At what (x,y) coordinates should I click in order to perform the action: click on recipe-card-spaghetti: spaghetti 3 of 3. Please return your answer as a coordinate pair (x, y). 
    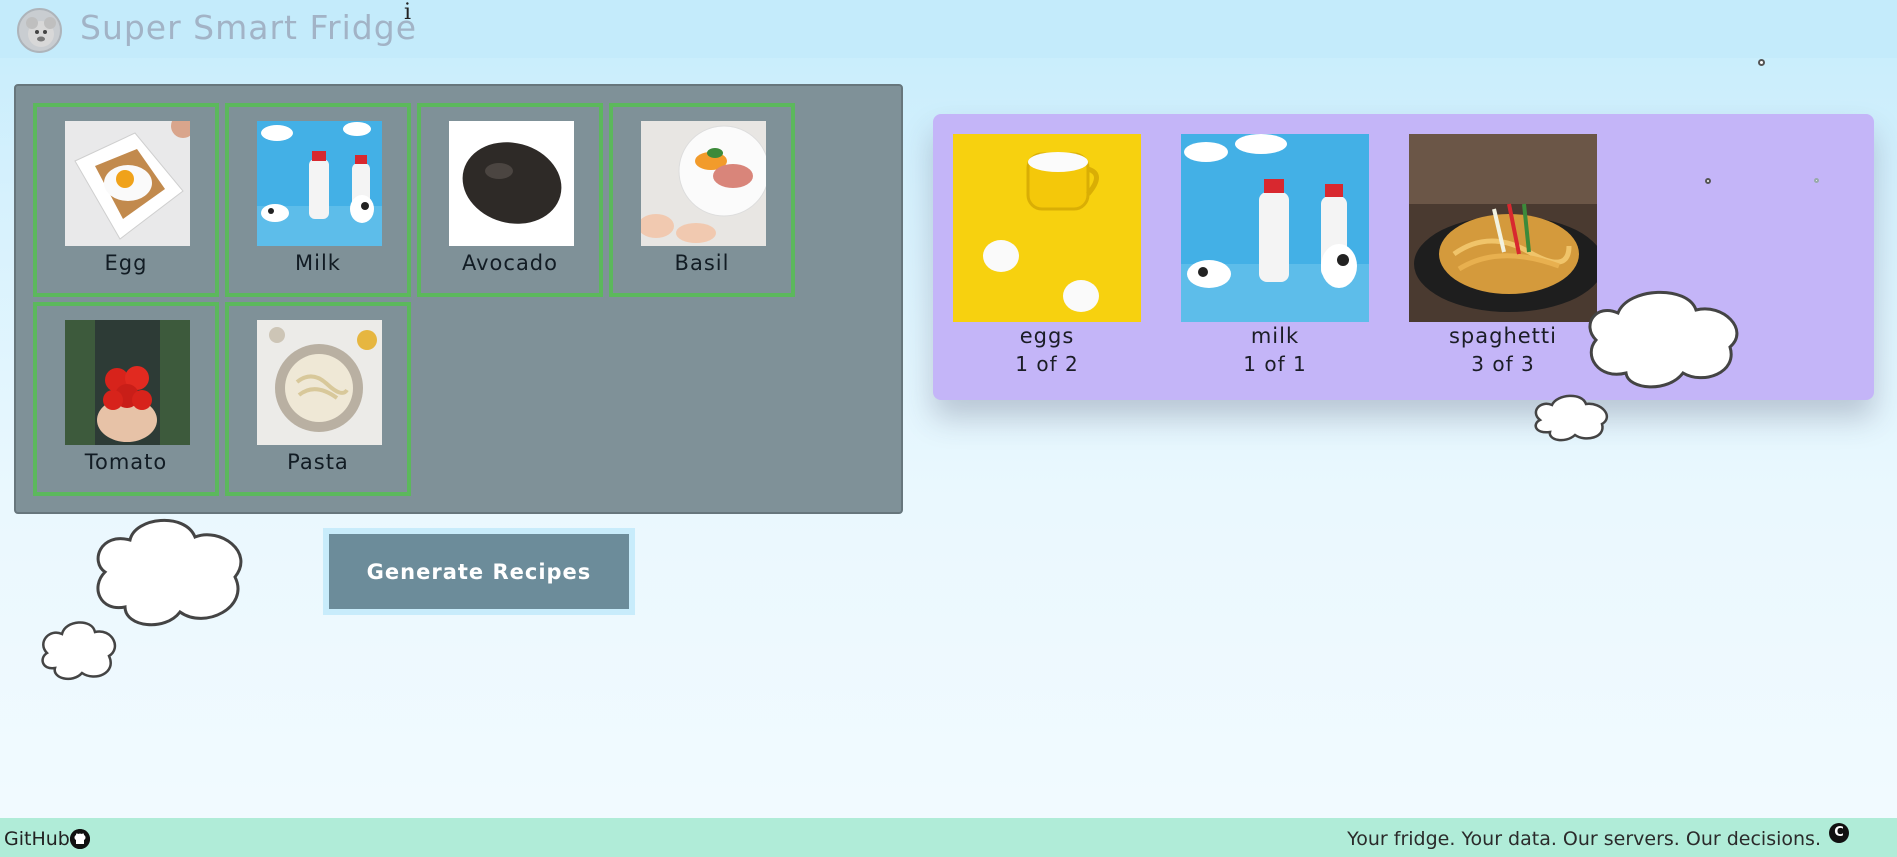
    Looking at the image, I should click on (1503, 255).